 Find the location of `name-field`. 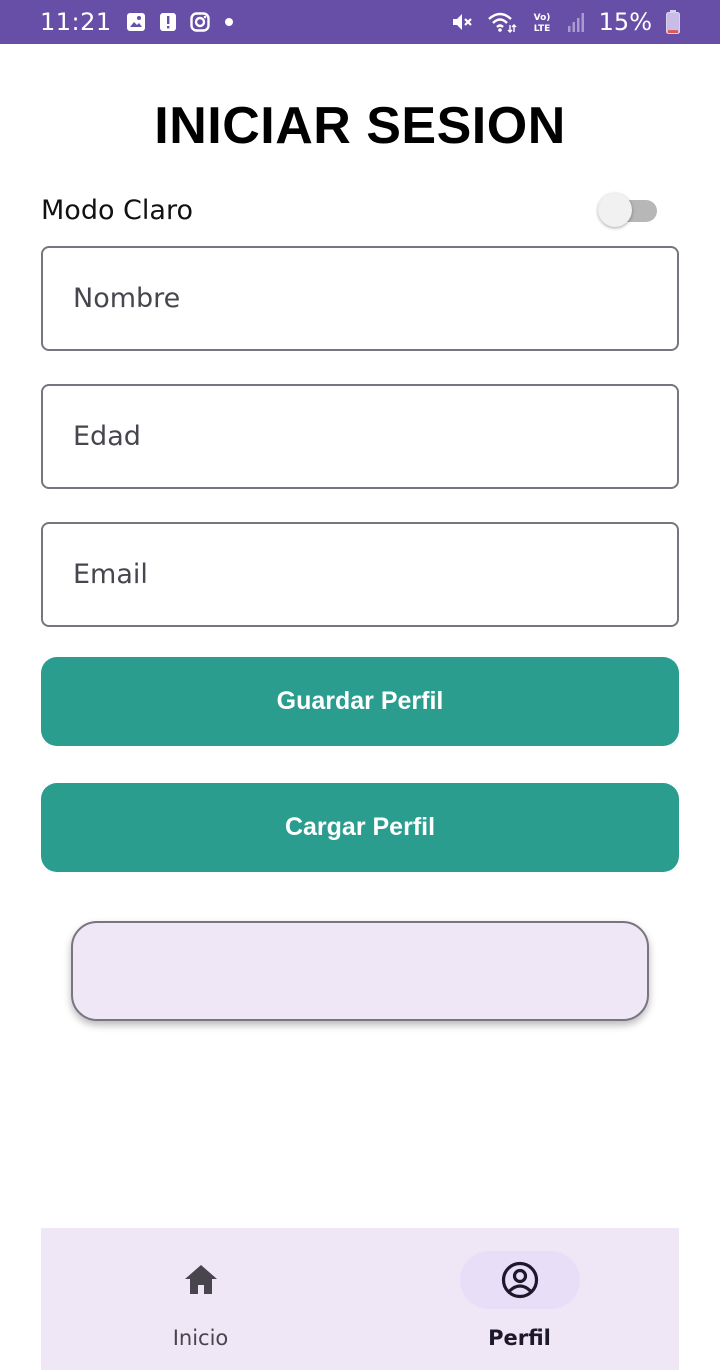

name-field is located at coordinates (360, 298).